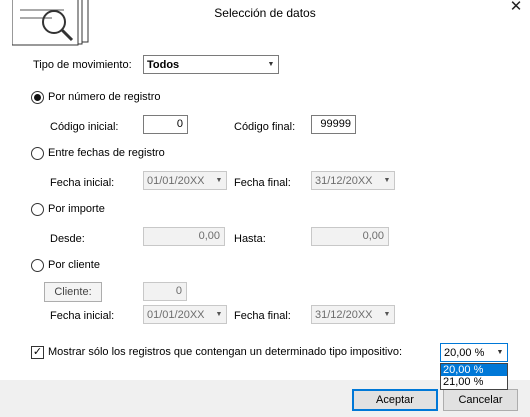 The image size is (530, 417). What do you see at coordinates (165, 124) in the screenshot?
I see `code-start-input: 0` at bounding box center [165, 124].